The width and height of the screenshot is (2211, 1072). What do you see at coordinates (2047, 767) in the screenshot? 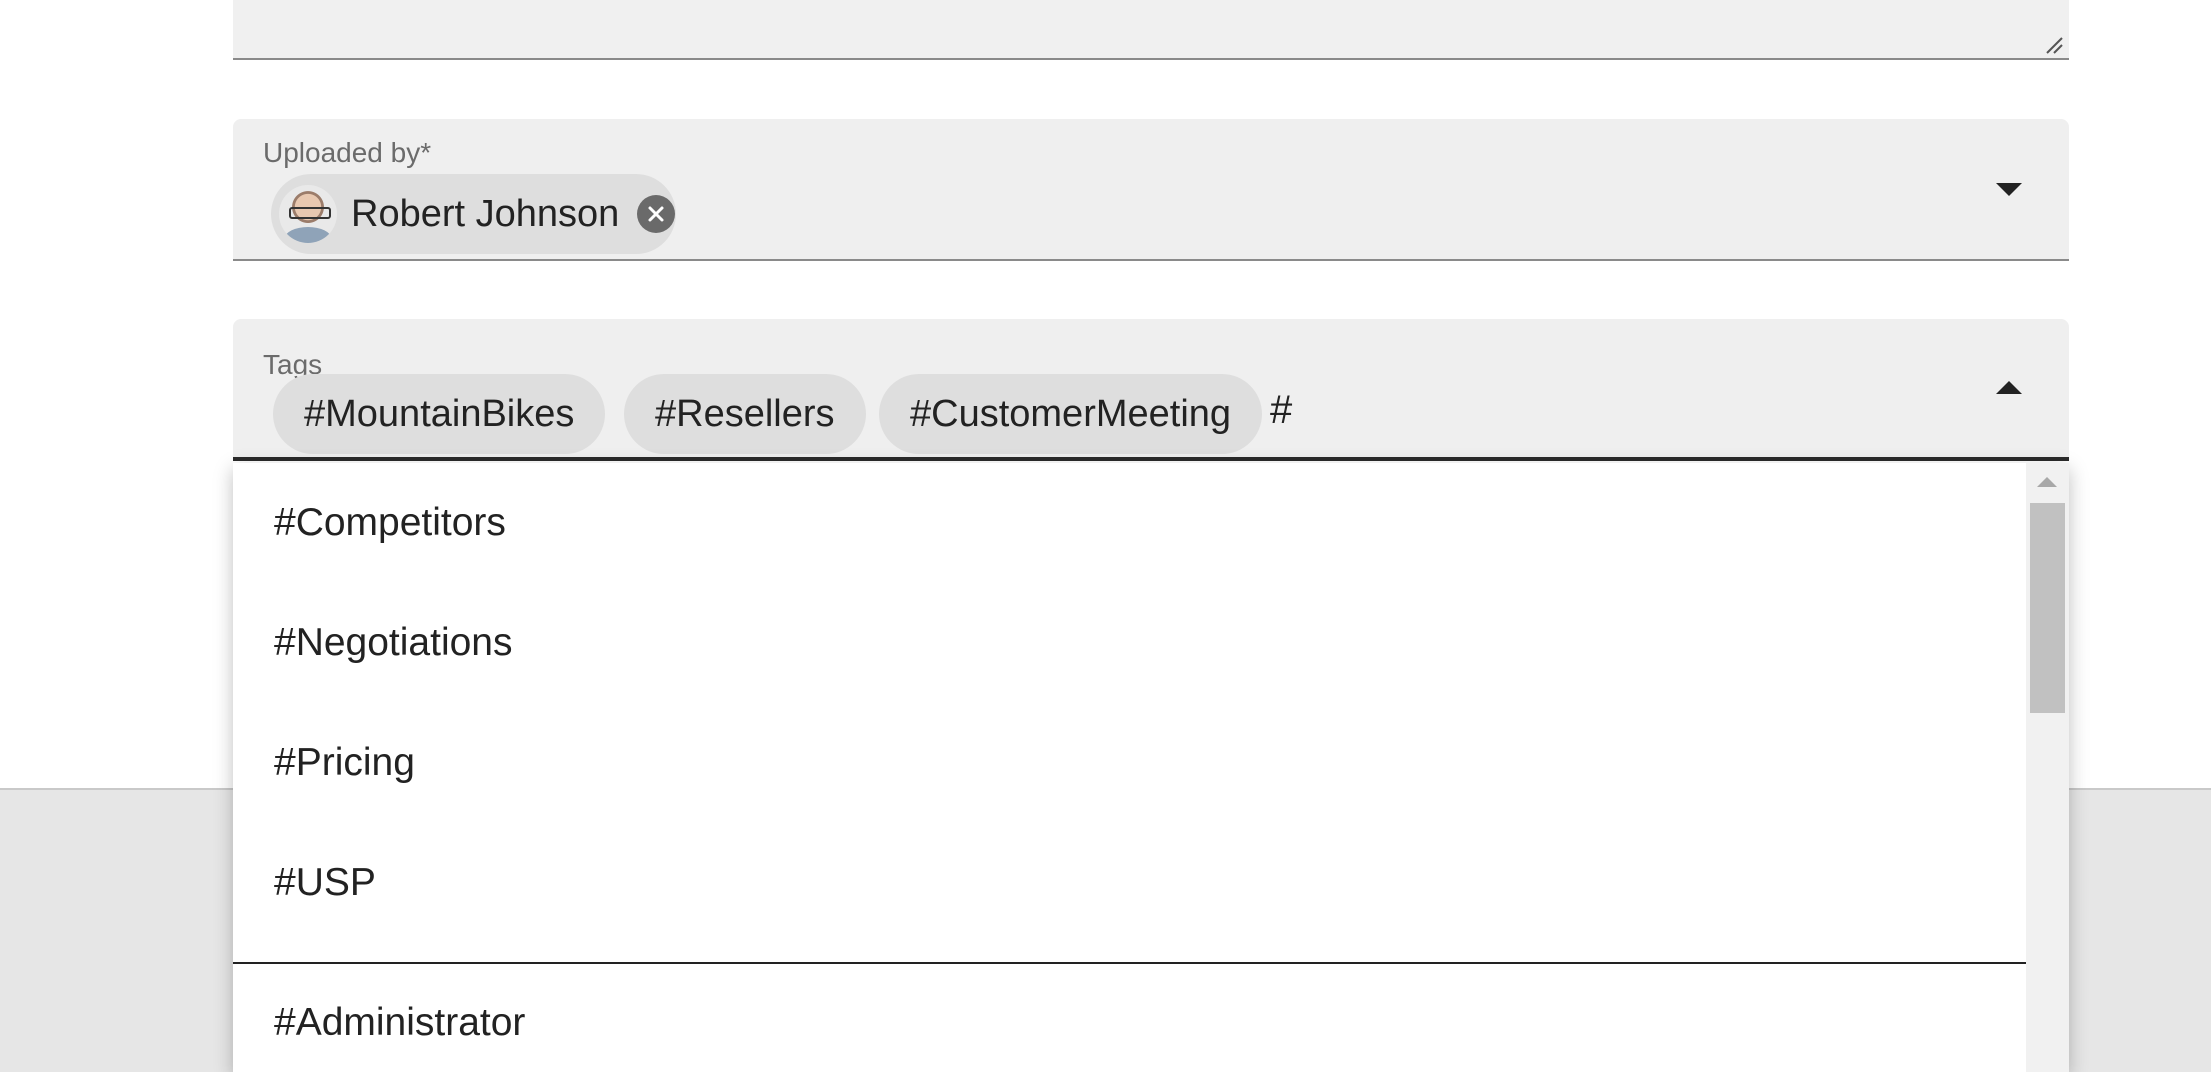
I see `dropdown-scrollbar` at bounding box center [2047, 767].